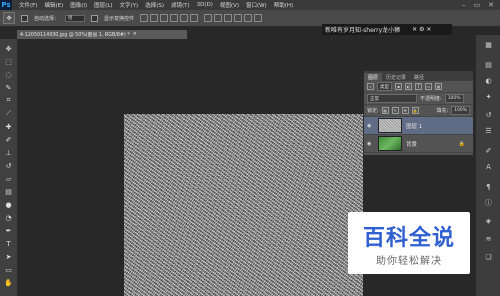 Image resolution: width=500 pixels, height=296 pixels. Describe the element at coordinates (398, 86) in the screenshot. I see `filter-pixel-icon: ▪` at that location.